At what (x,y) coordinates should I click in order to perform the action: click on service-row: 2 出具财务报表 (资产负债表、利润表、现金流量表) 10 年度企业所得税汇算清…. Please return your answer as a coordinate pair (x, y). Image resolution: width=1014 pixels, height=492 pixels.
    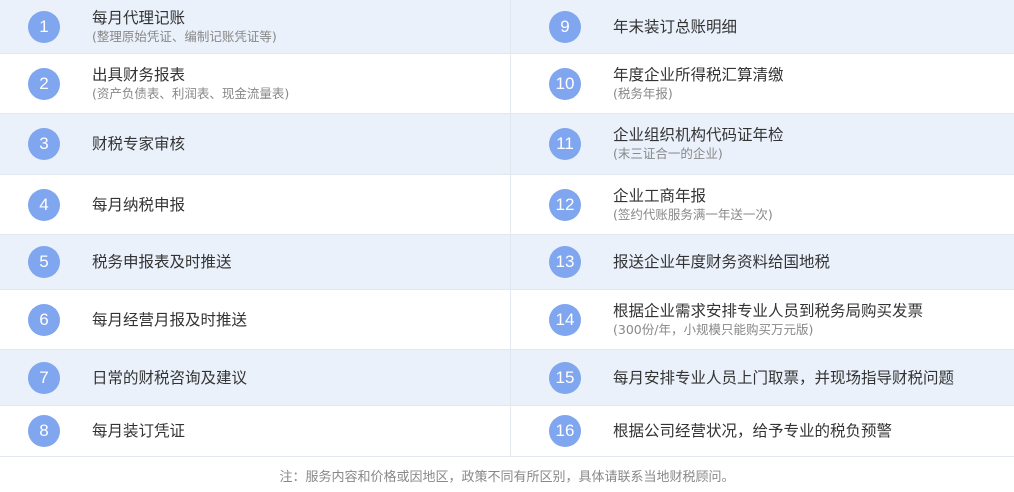
    Looking at the image, I should click on (507, 84).